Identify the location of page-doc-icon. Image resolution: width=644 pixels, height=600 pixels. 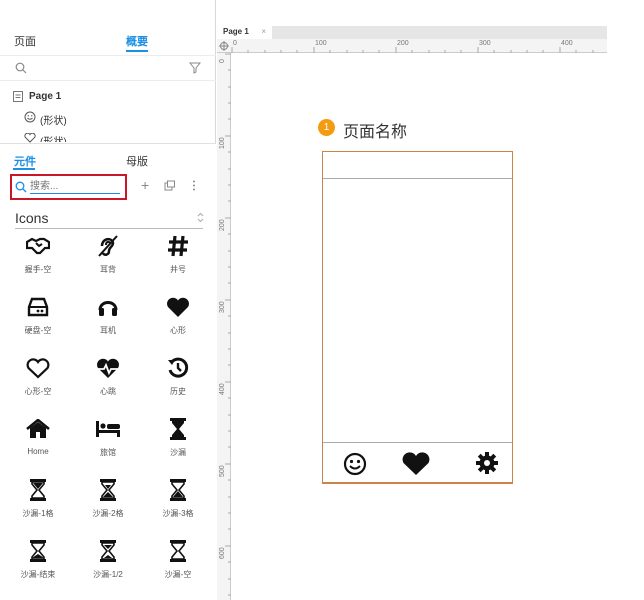
(18, 96).